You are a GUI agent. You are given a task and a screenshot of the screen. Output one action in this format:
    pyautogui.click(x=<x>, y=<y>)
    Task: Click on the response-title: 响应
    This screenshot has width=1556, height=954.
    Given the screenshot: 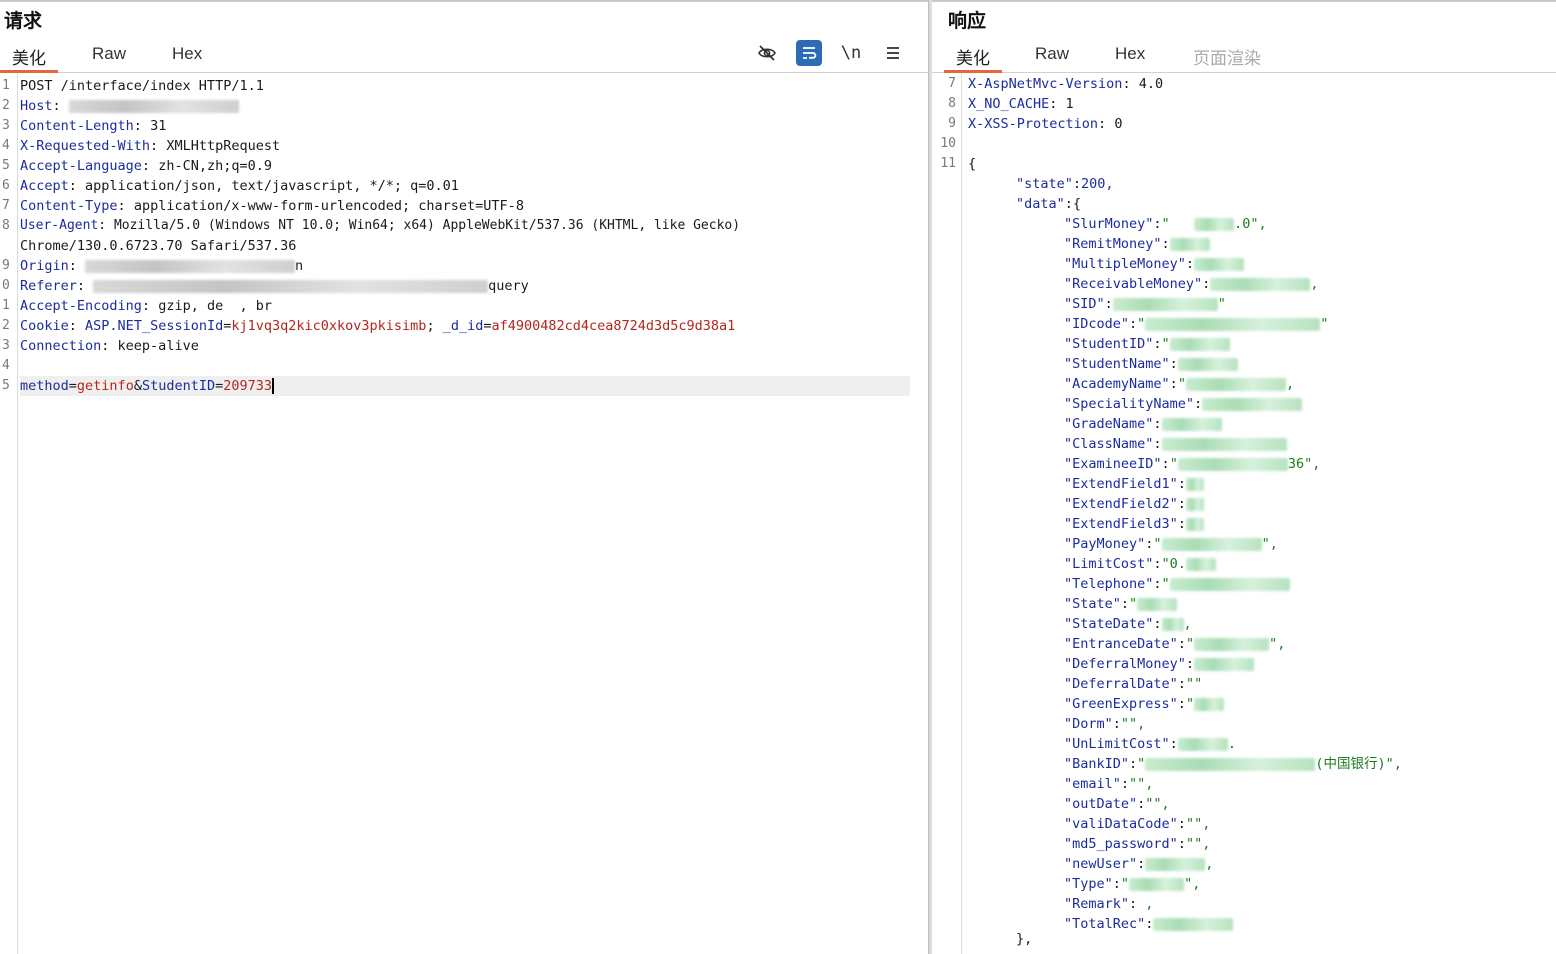 What is the action you would take?
    pyautogui.click(x=967, y=21)
    